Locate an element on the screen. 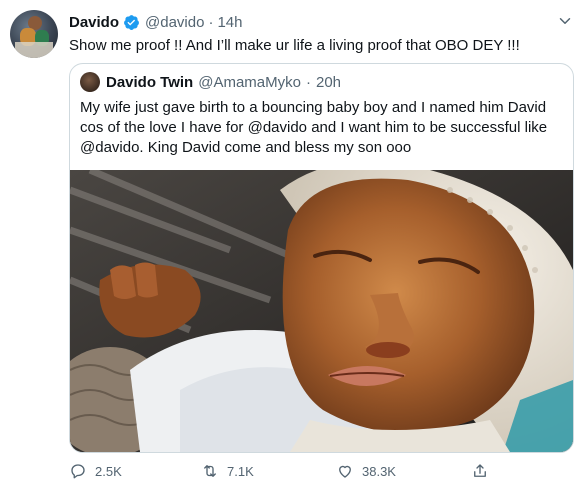  reply-count: 2.5K is located at coordinates (108, 471).